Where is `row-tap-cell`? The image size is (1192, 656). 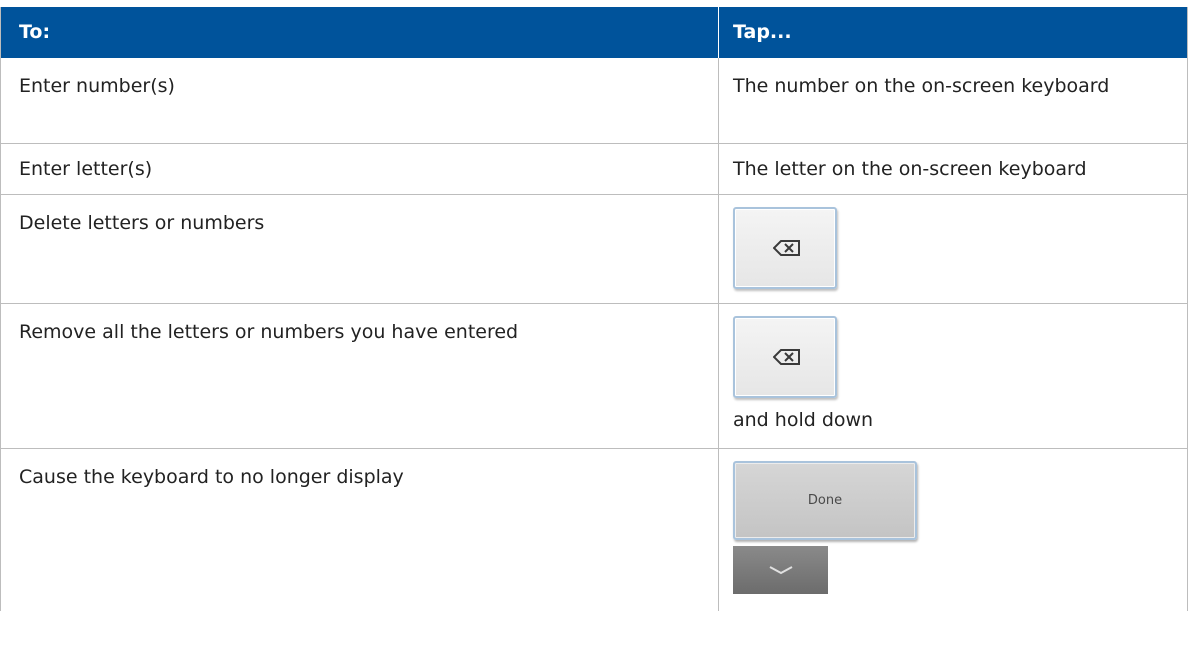
row-tap-cell is located at coordinates (953, 249).